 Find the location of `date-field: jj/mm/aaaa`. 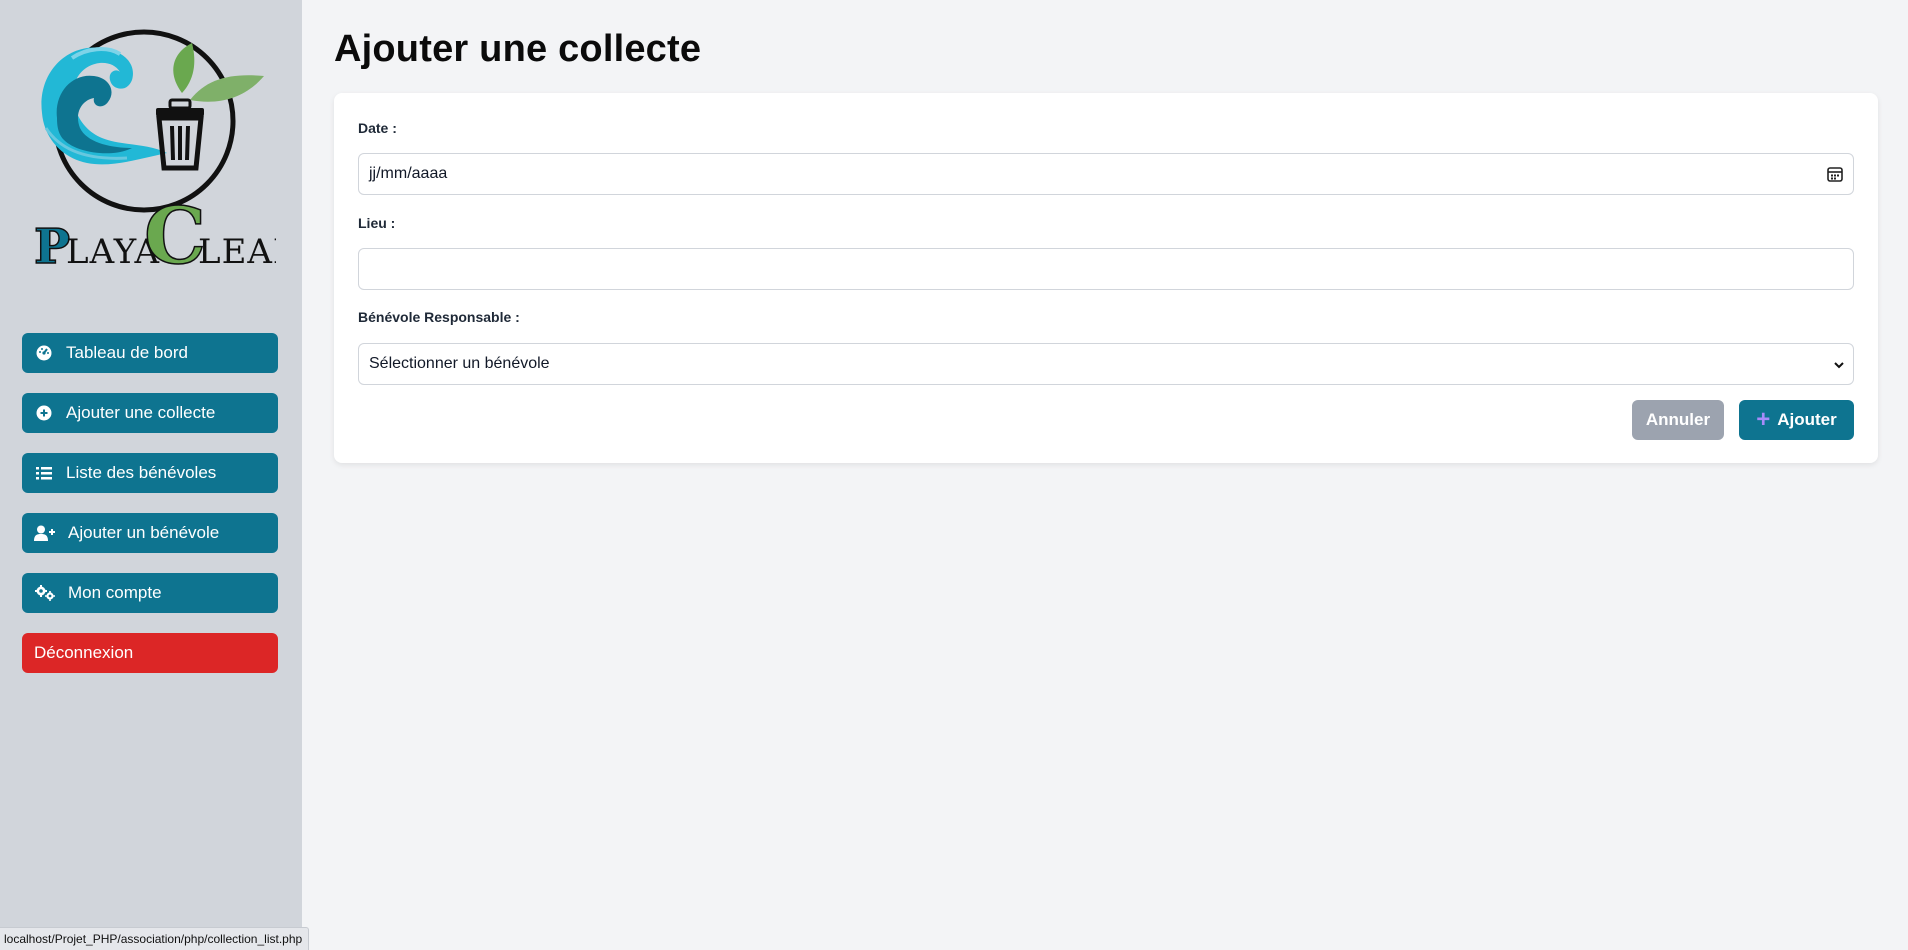

date-field: jj/mm/aaaa is located at coordinates (1106, 174).